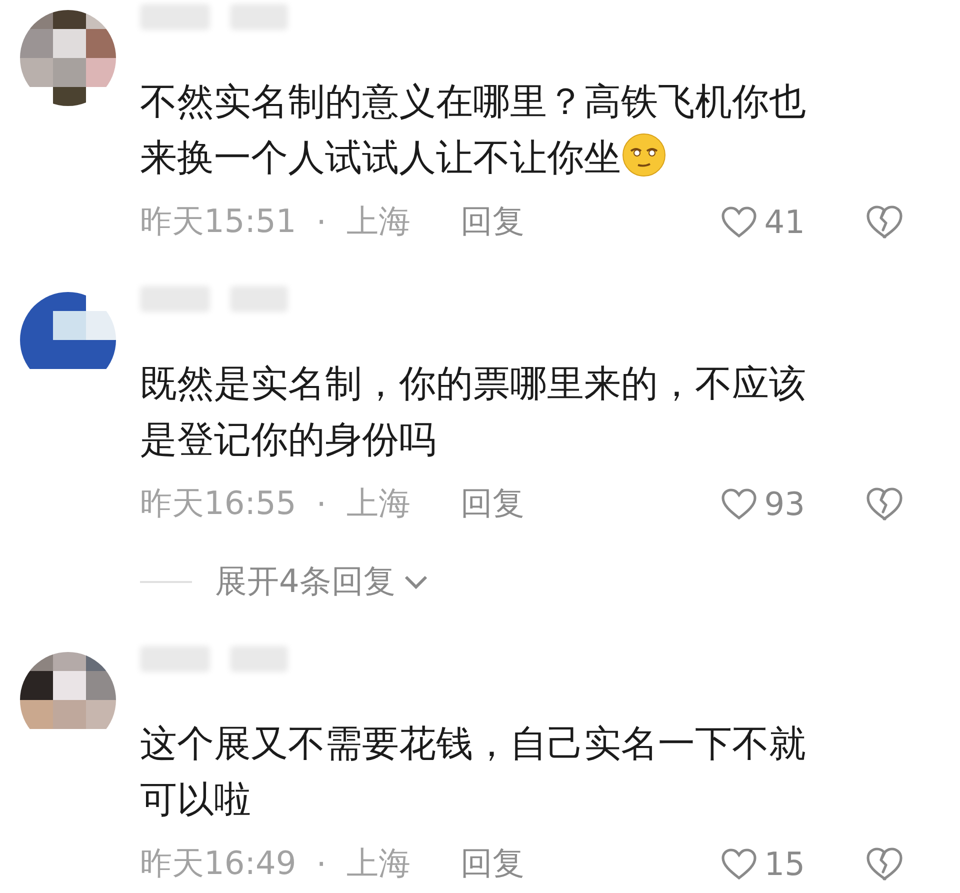 This screenshot has height=893, width=960. I want to click on comment-time: 昨天15:51, so click(218, 221).